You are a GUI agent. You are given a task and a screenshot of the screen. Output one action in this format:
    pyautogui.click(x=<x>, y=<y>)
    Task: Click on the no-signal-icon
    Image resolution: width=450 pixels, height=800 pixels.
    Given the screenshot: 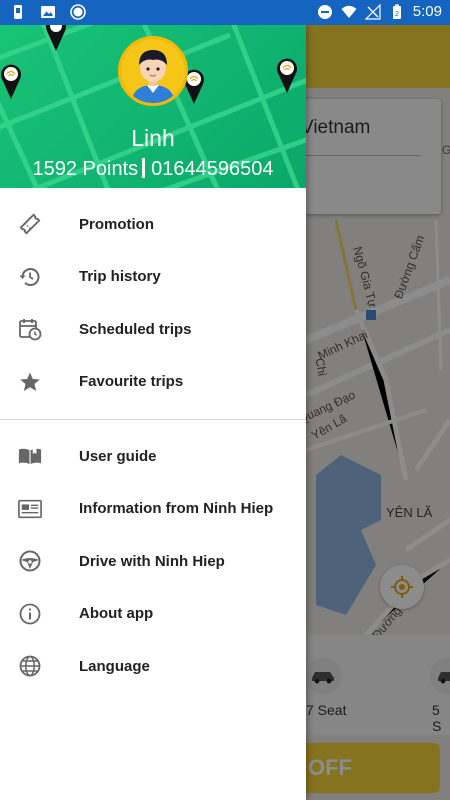 What is the action you would take?
    pyautogui.click(x=372, y=11)
    